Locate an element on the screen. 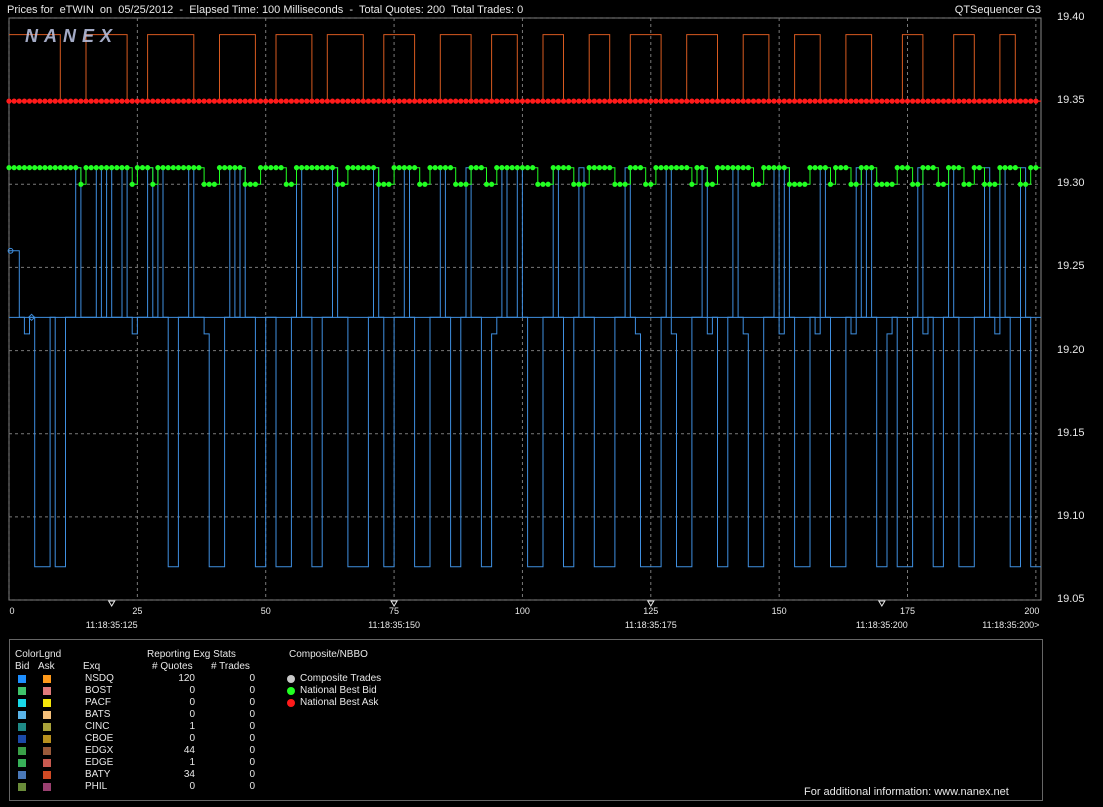 The height and width of the screenshot is (807, 1103). composite-label: National Best Bid is located at coordinates (338, 690).